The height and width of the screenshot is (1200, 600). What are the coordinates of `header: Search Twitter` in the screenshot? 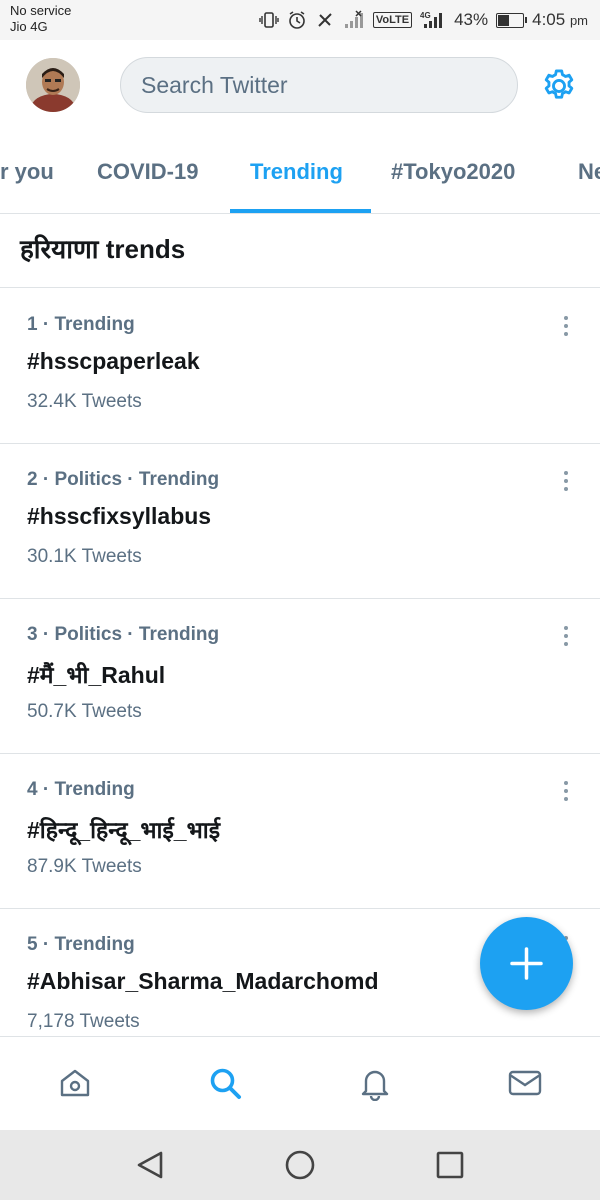 It's located at (300, 87).